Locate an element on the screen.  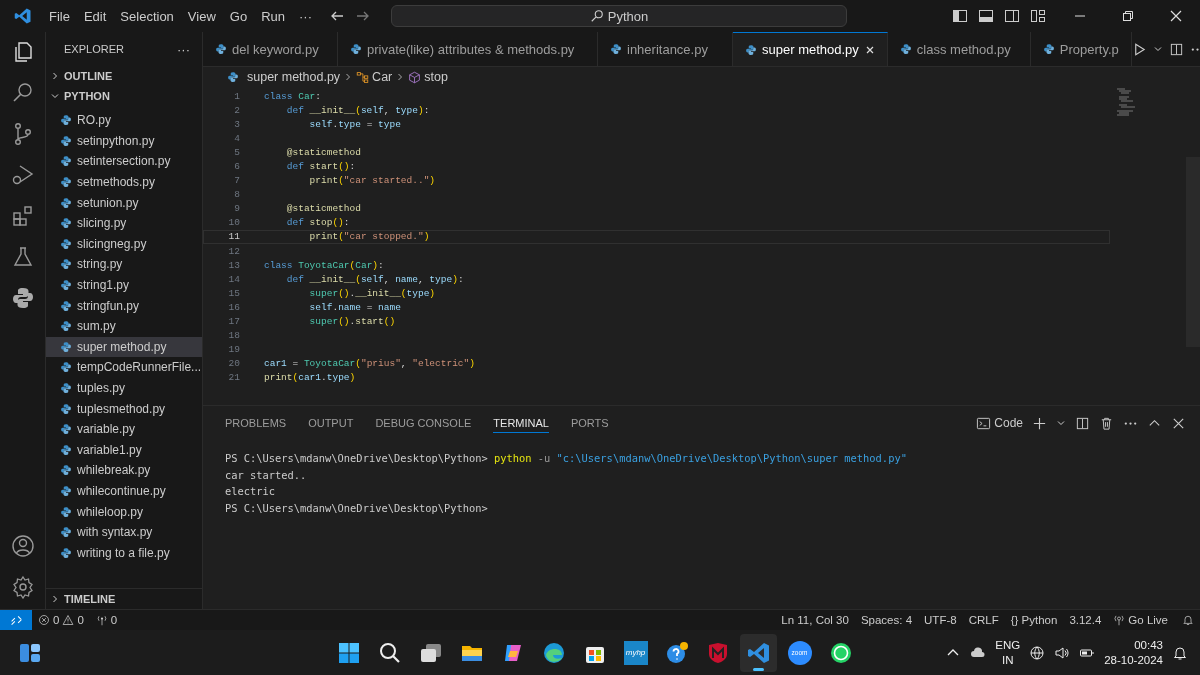
volume-icon is located at coordinates (1062, 652).